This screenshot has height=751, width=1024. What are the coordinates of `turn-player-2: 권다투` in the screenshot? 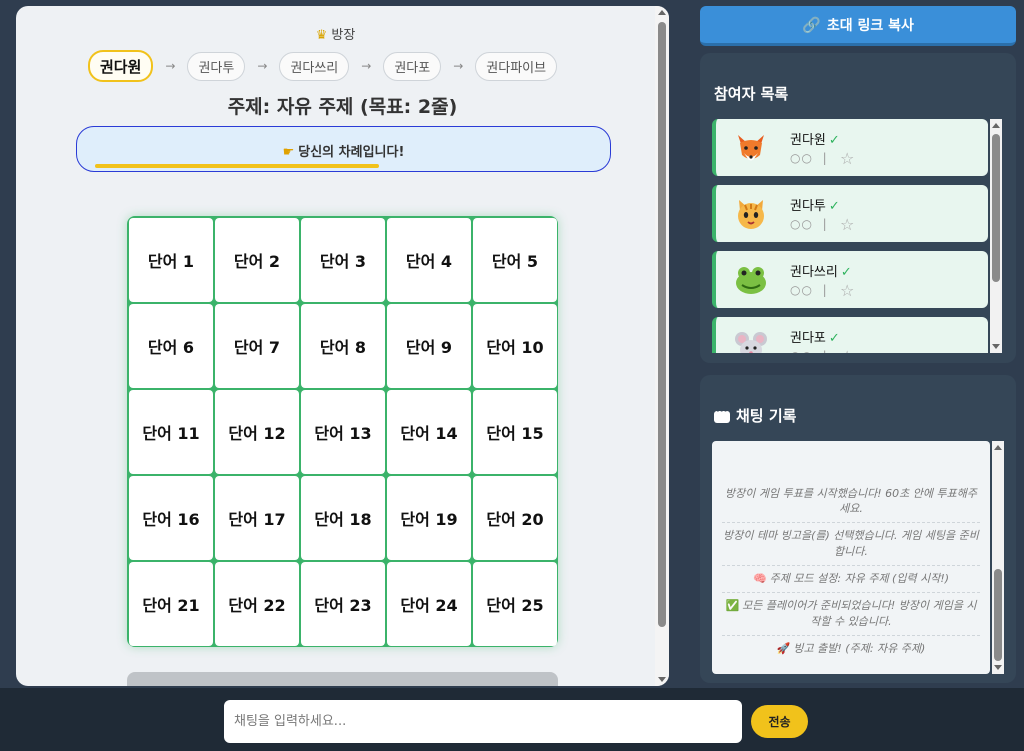 It's located at (216, 66).